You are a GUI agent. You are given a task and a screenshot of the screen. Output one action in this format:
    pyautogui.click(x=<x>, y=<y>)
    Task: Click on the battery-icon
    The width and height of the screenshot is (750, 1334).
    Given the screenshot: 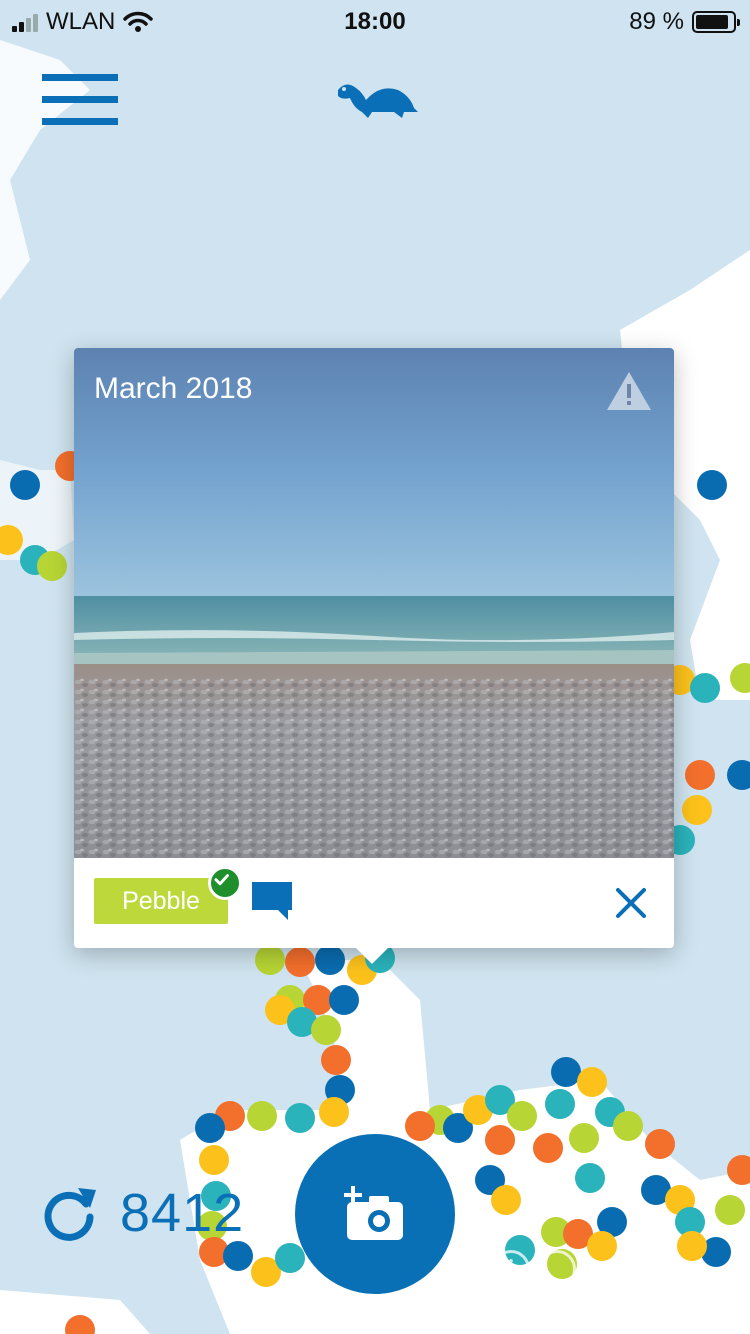 What is the action you would take?
    pyautogui.click(x=716, y=22)
    